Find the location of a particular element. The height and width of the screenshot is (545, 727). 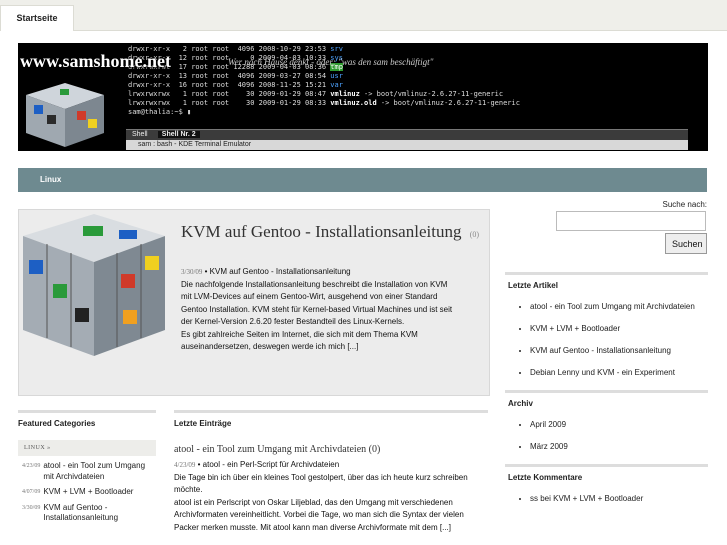

recent-article-link: KVM + LVM + Bootloader is located at coordinates (619, 328).